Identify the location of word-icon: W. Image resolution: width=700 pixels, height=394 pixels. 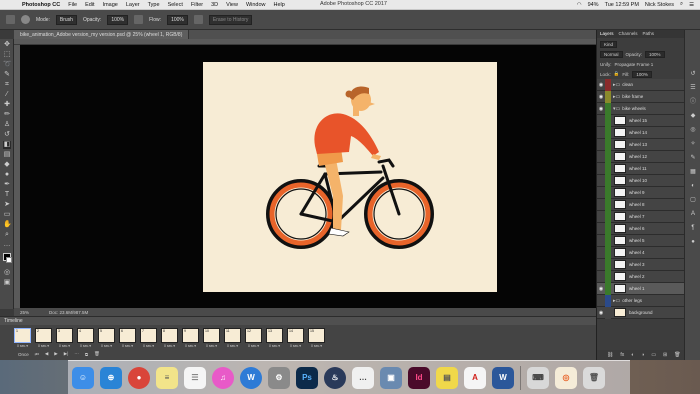
(503, 377).